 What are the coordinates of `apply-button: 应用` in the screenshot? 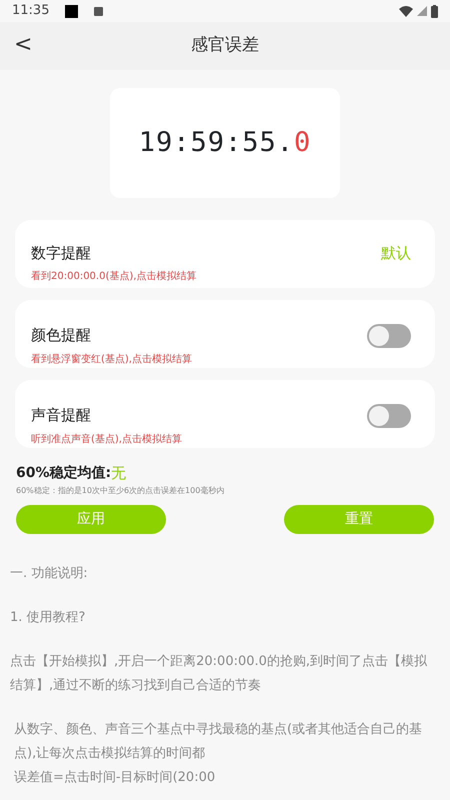 It's located at (91, 519).